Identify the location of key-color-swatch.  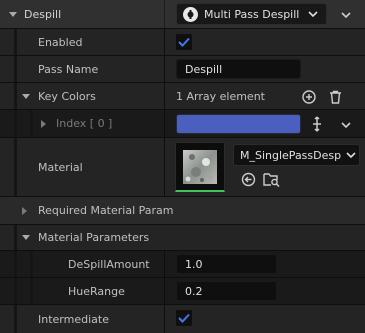
(238, 124).